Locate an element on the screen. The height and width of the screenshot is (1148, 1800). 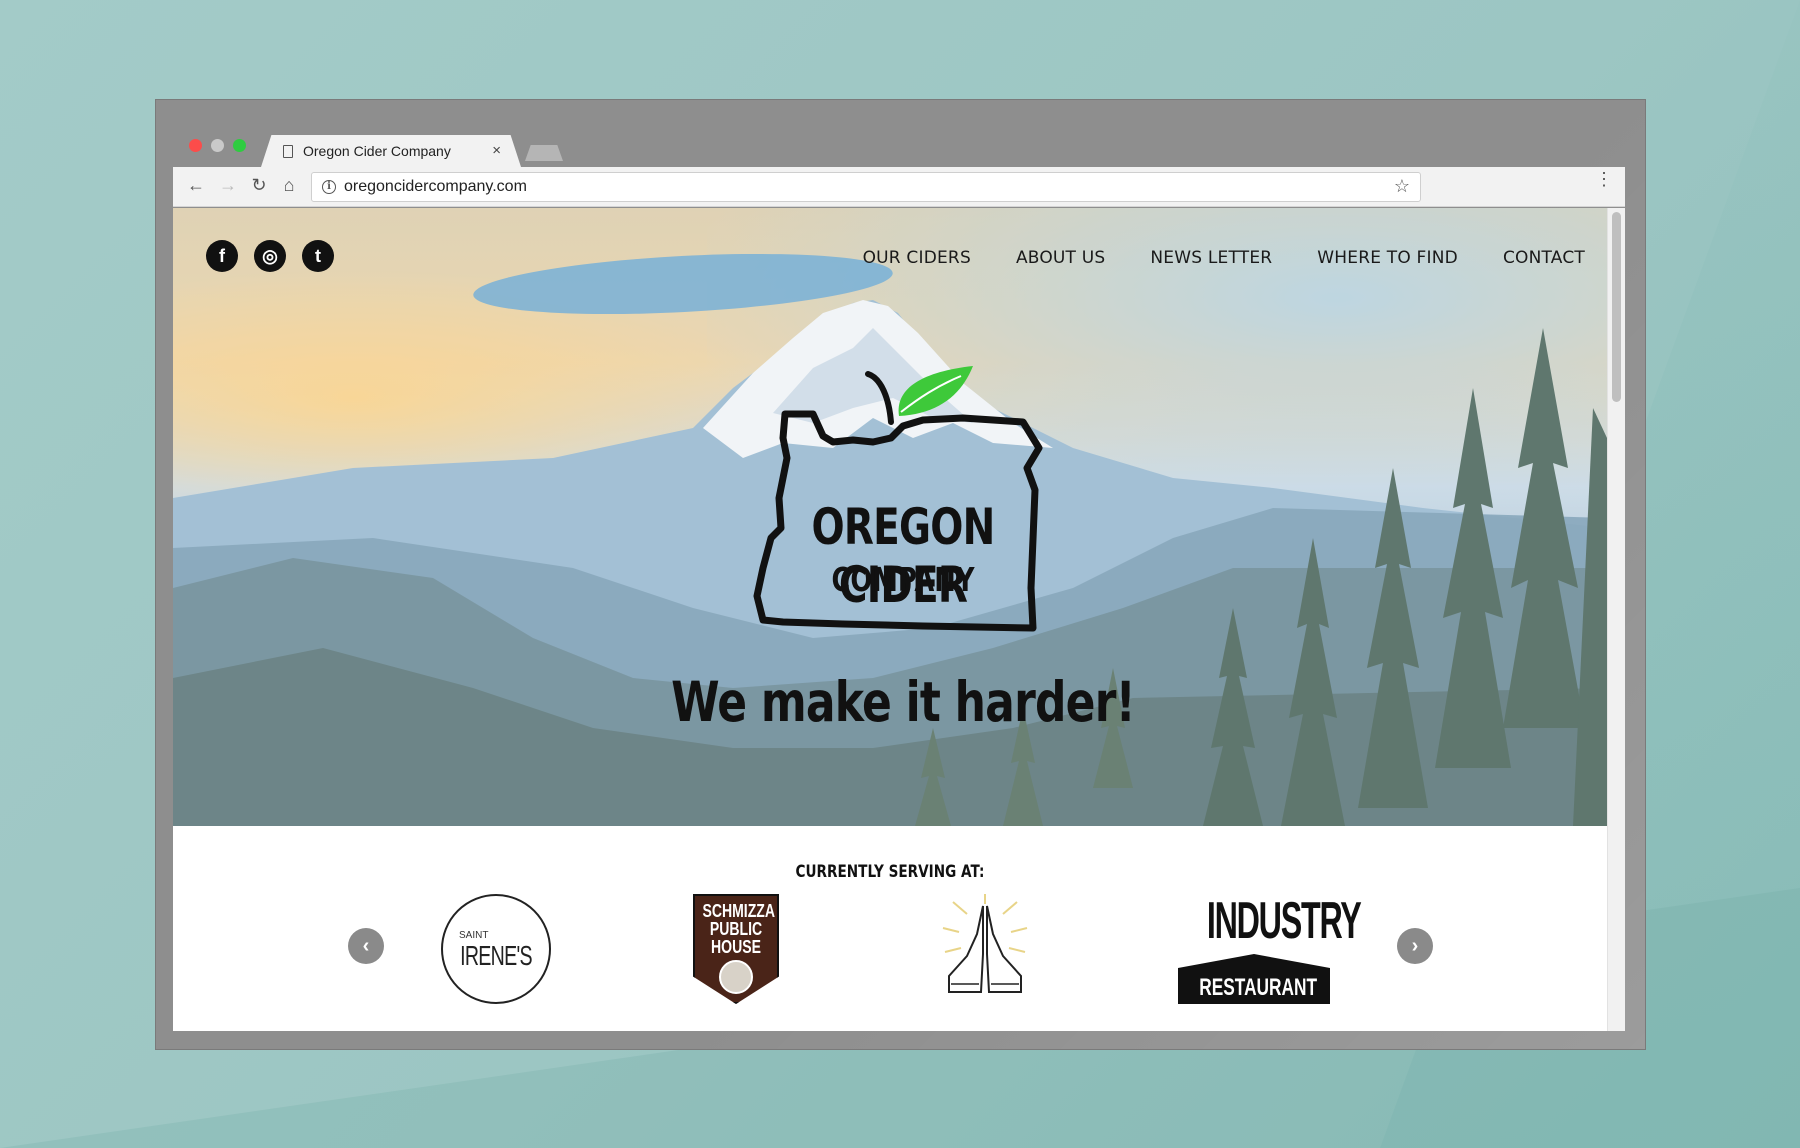
venue-logo-industry: INDUSTRY RESTAURANT is located at coordinates (1270, 948).